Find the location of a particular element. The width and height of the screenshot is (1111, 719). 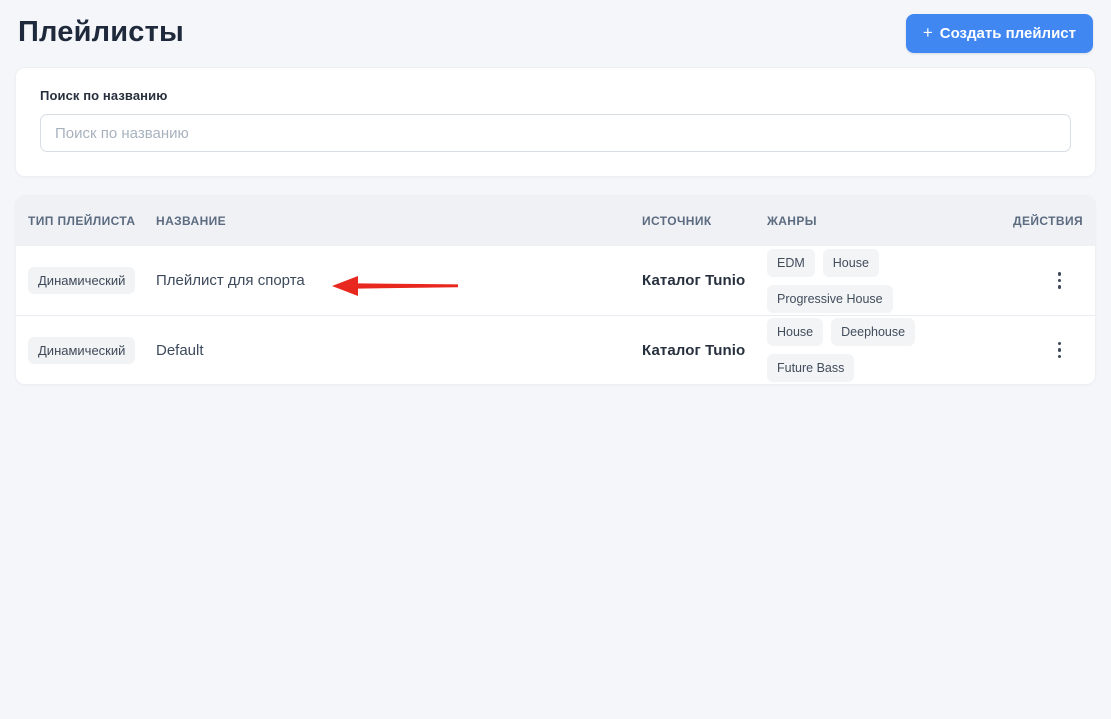

genre-badge: Future Bass is located at coordinates (811, 368).